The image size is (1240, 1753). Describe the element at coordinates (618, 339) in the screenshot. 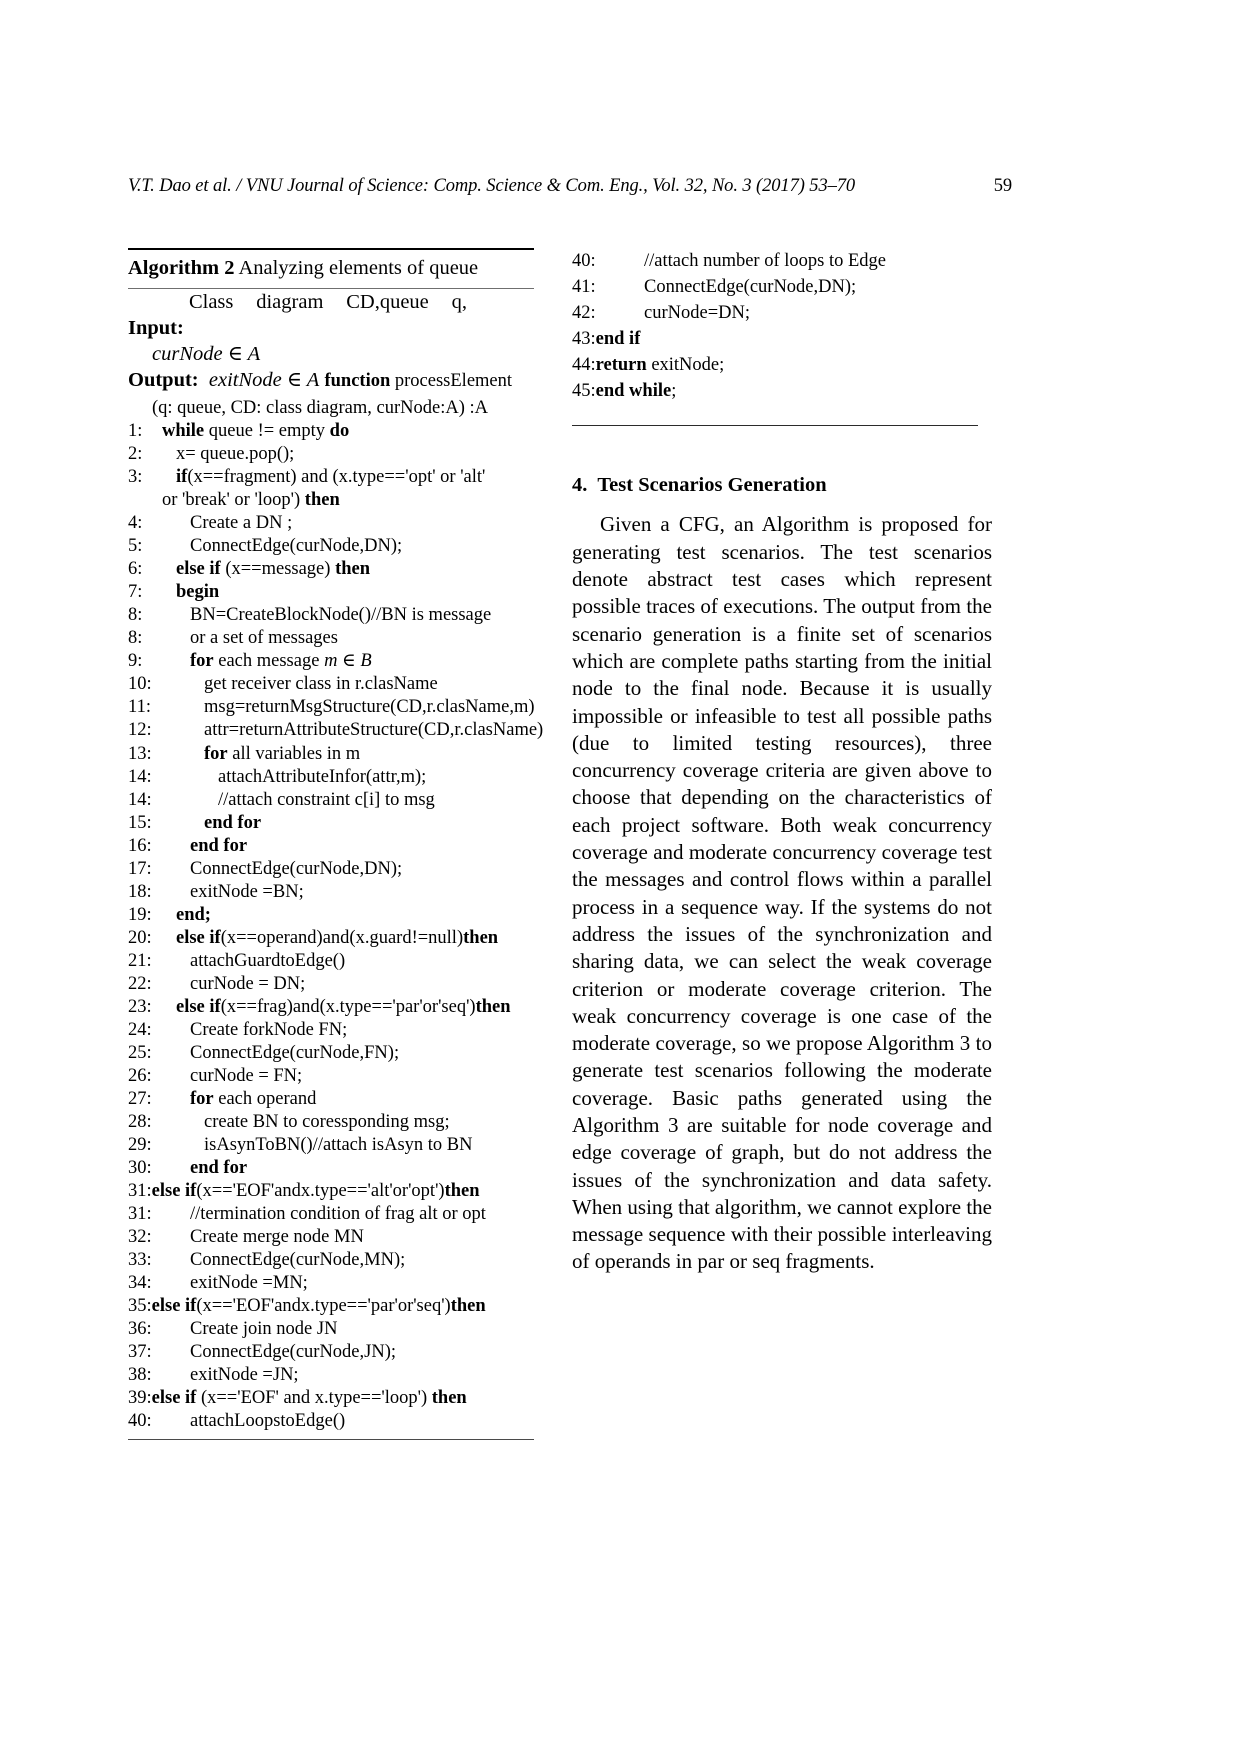

I see `algorithm-line-segment: end if` at that location.